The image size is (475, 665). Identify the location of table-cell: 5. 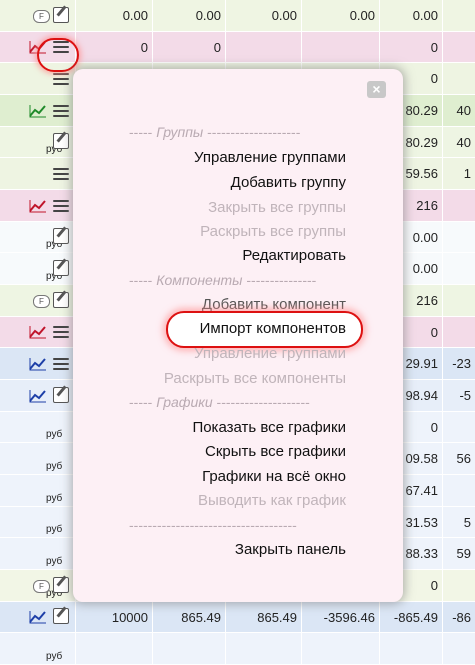
(458, 522).